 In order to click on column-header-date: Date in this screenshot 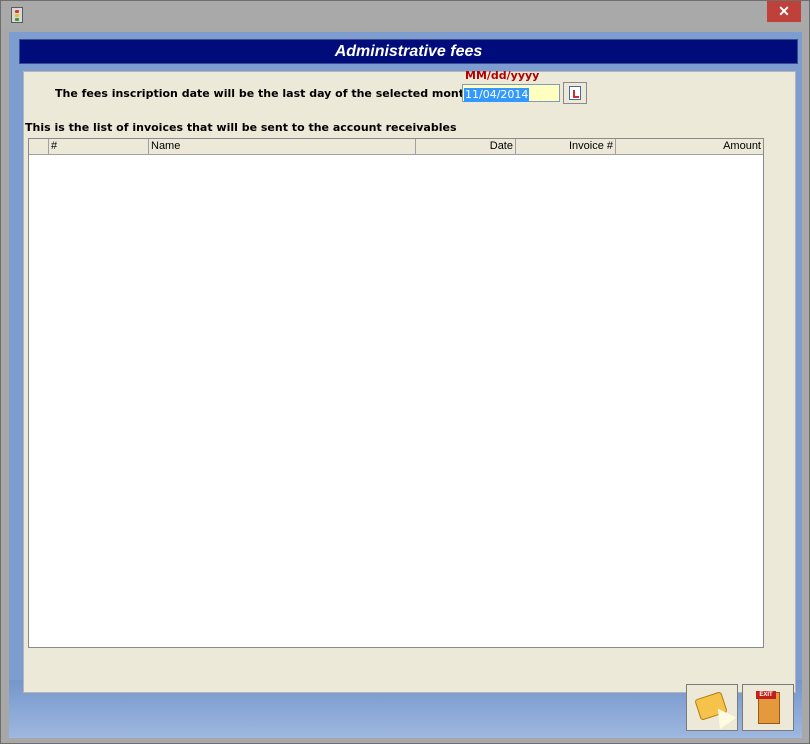, I will do `click(466, 146)`.